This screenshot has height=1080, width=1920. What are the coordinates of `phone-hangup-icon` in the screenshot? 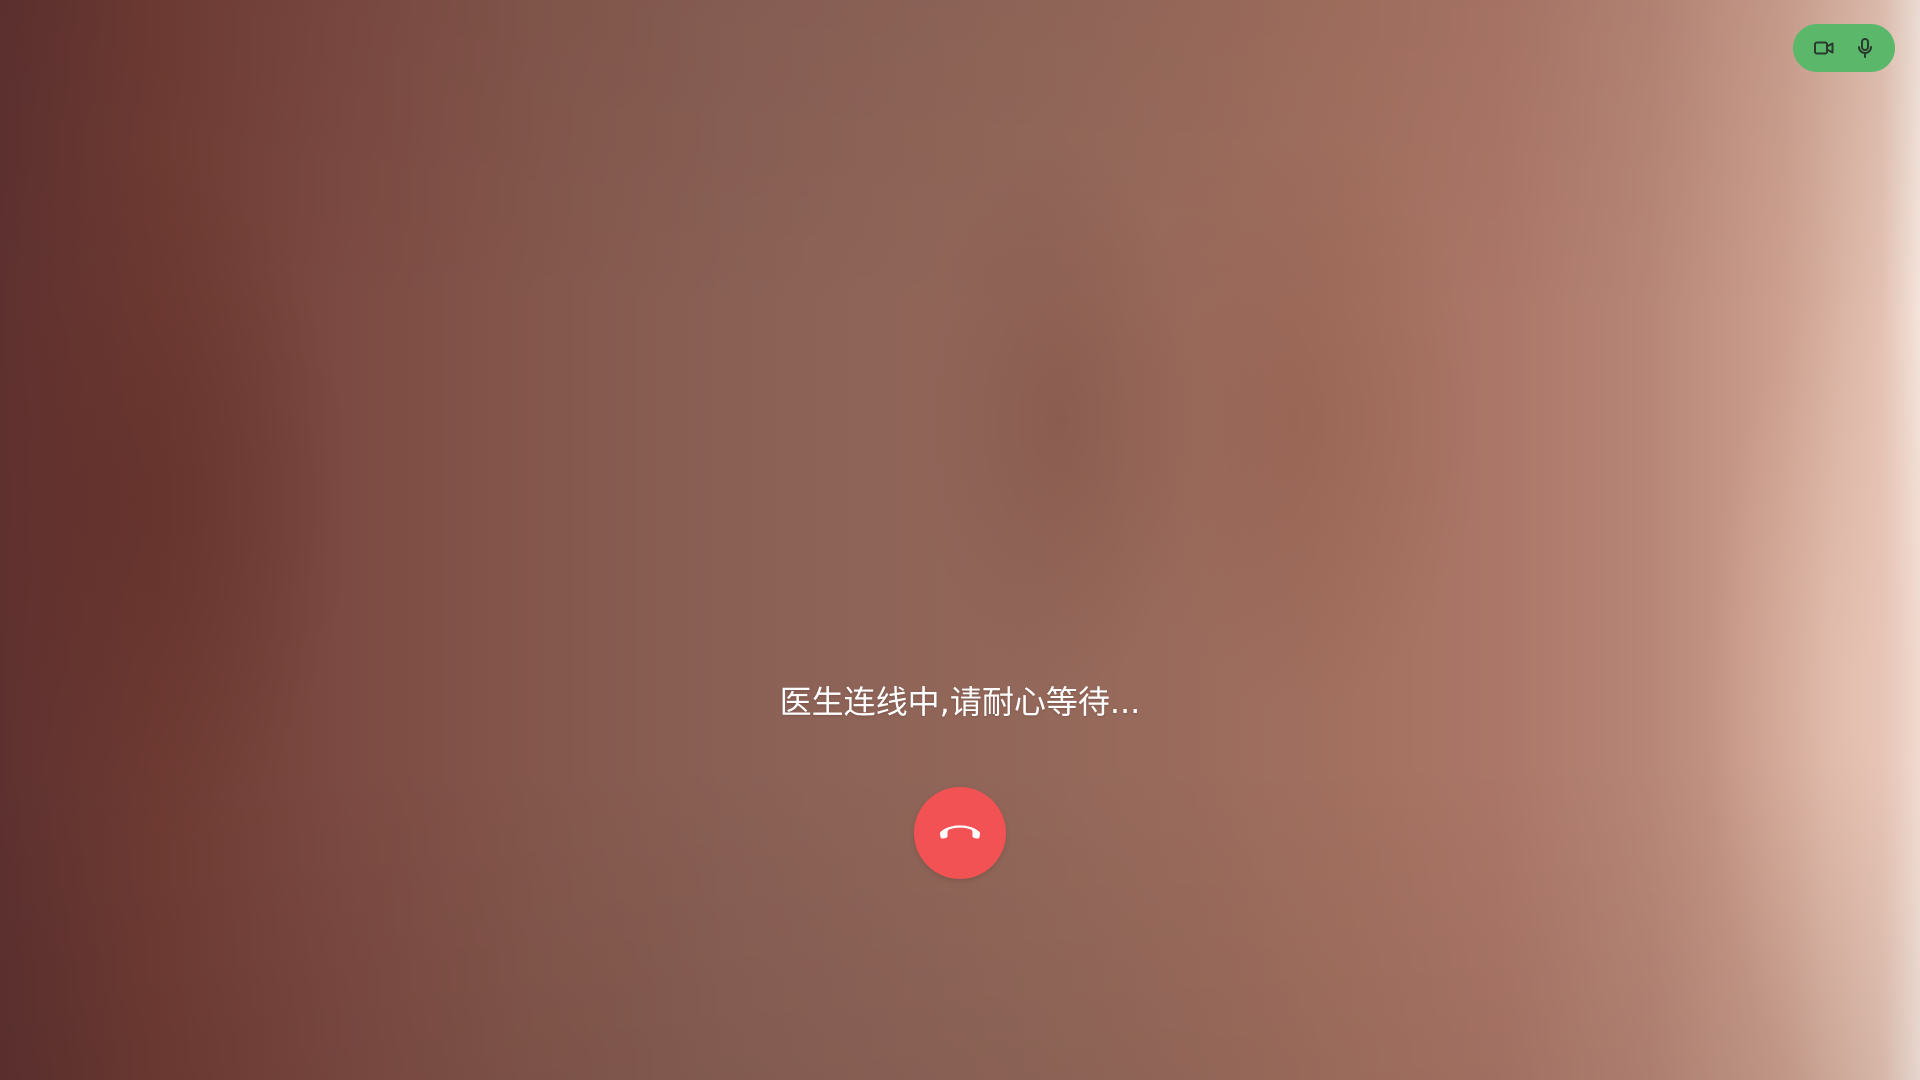 It's located at (960, 832).